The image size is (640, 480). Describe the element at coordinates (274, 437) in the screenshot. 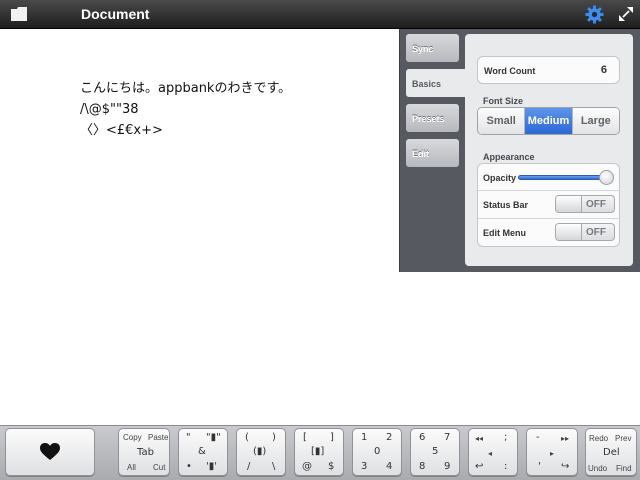

I see `key-top-right: )` at that location.